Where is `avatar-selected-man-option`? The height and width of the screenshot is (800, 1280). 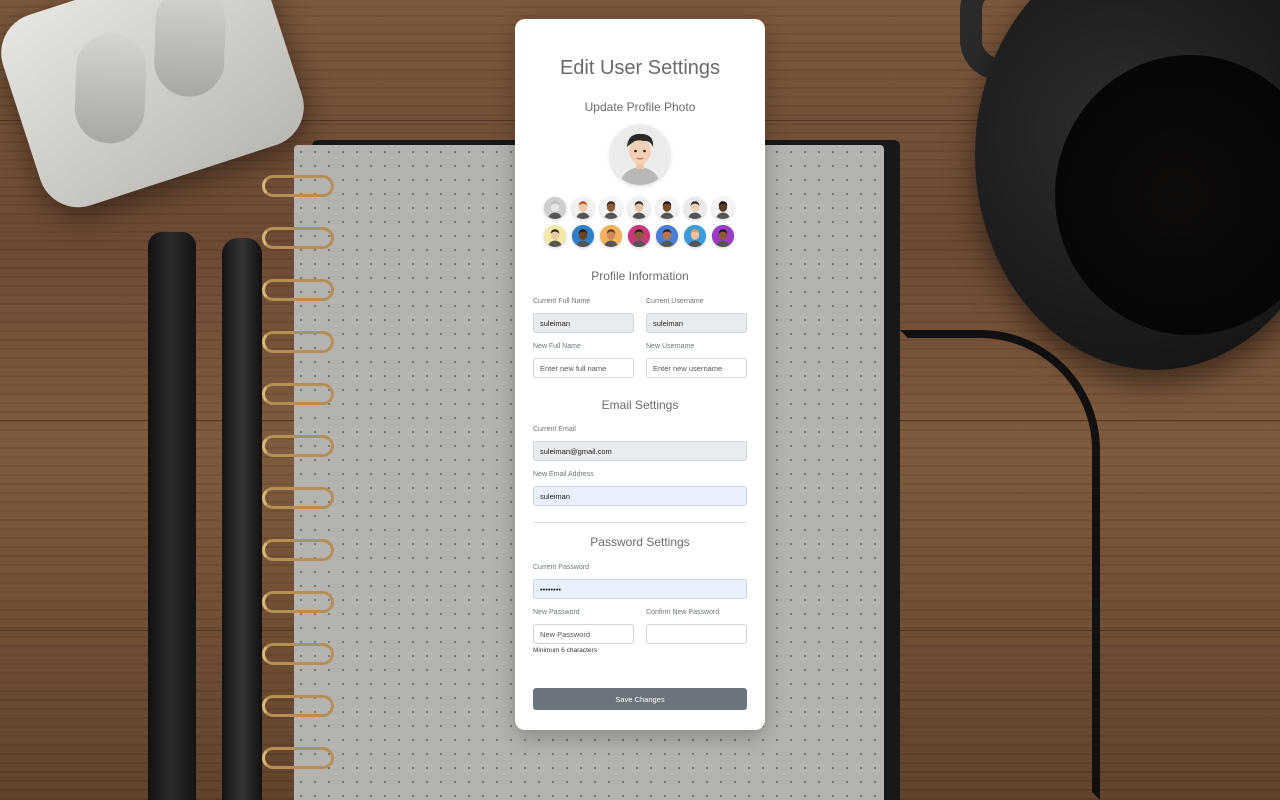
avatar-selected-man-option is located at coordinates (695, 208).